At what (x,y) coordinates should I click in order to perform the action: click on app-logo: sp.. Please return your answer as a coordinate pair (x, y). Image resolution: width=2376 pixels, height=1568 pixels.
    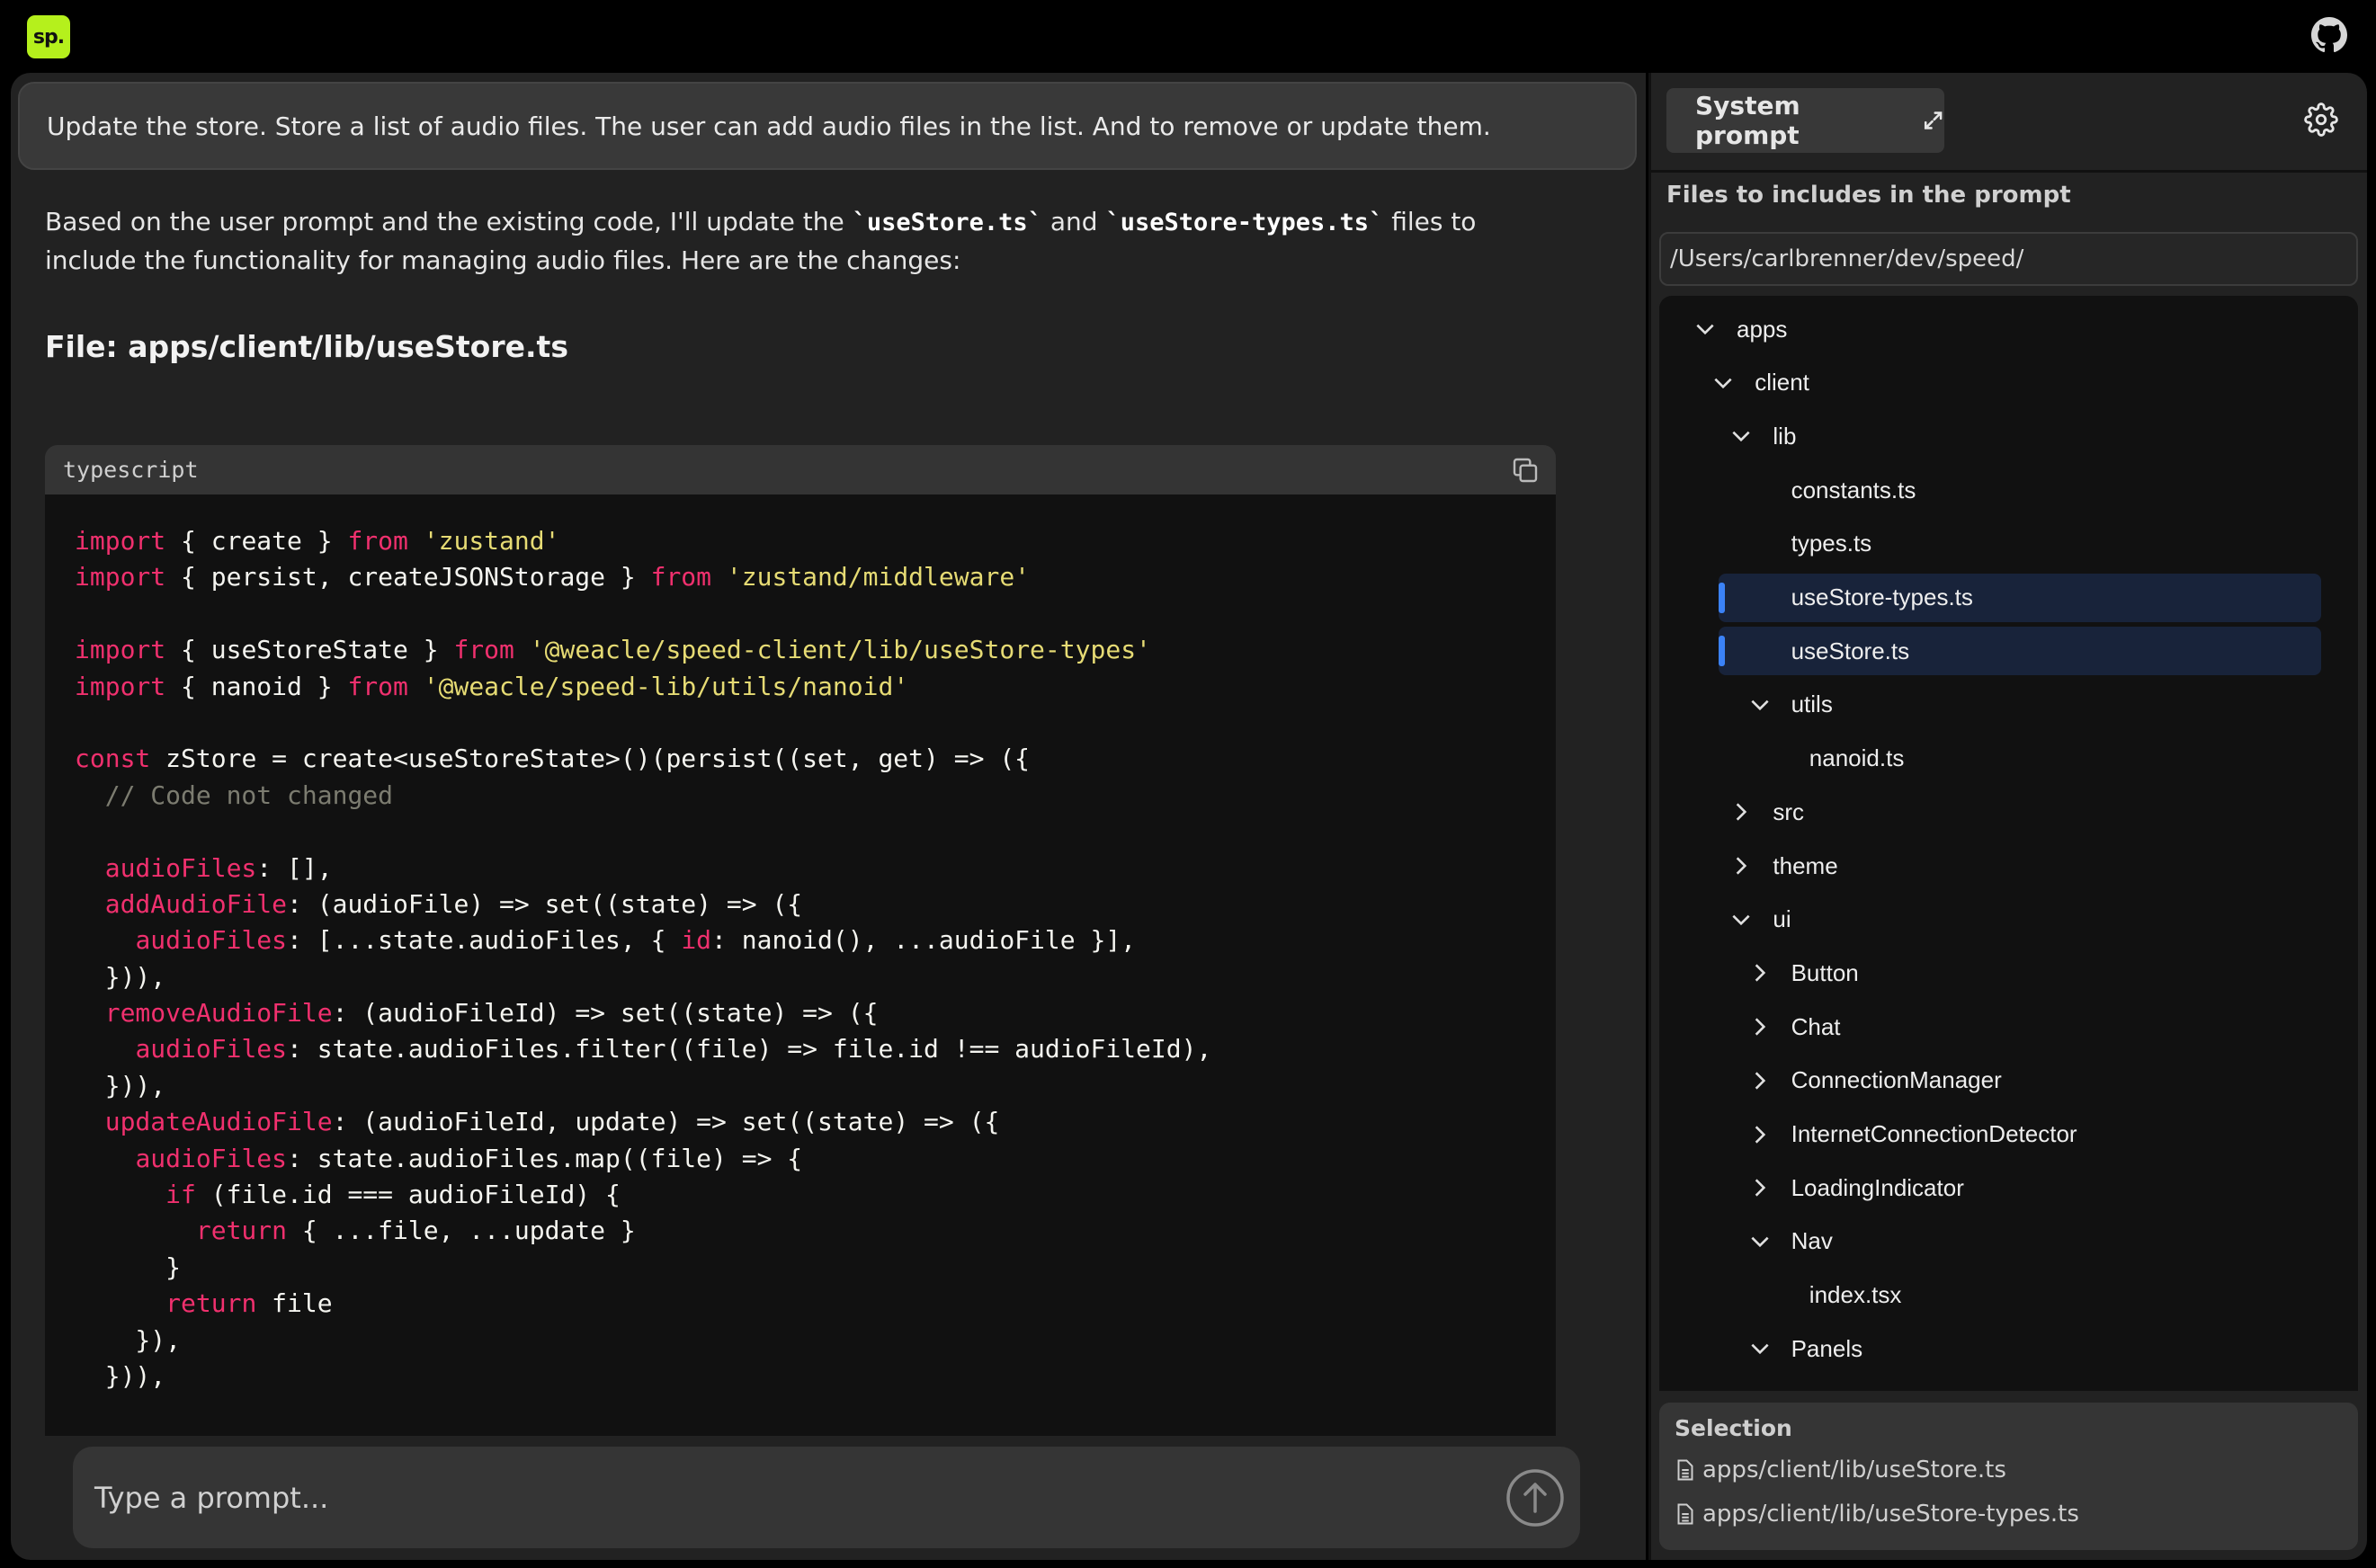
    Looking at the image, I should click on (48, 36).